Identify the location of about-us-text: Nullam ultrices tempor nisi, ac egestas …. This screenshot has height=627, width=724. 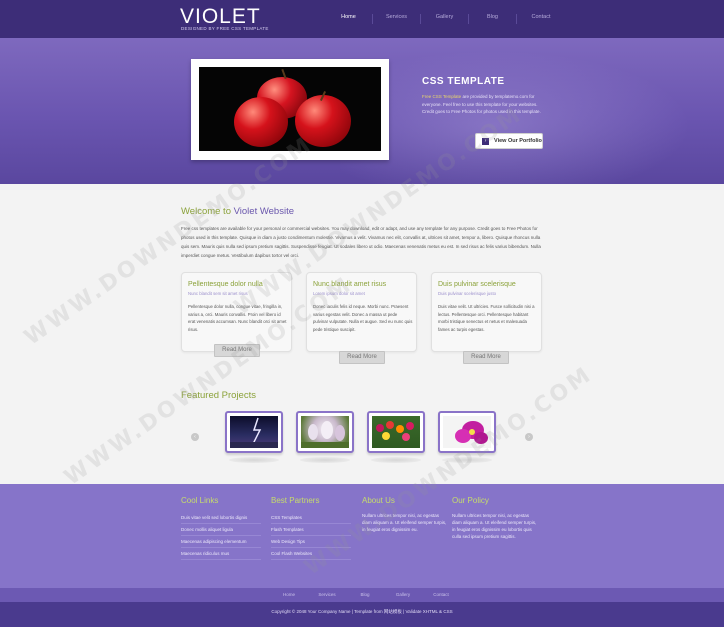
(404, 522).